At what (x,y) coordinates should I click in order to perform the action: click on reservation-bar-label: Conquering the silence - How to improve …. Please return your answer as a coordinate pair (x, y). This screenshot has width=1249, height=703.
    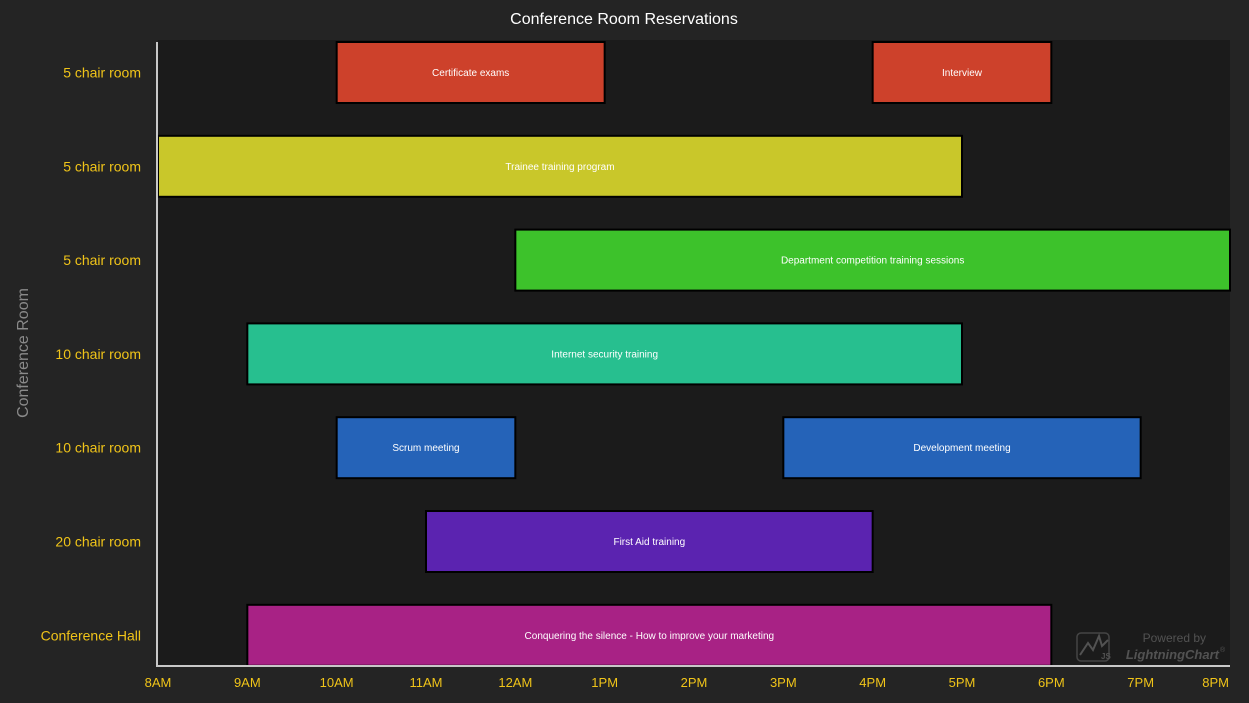
    Looking at the image, I should click on (650, 636).